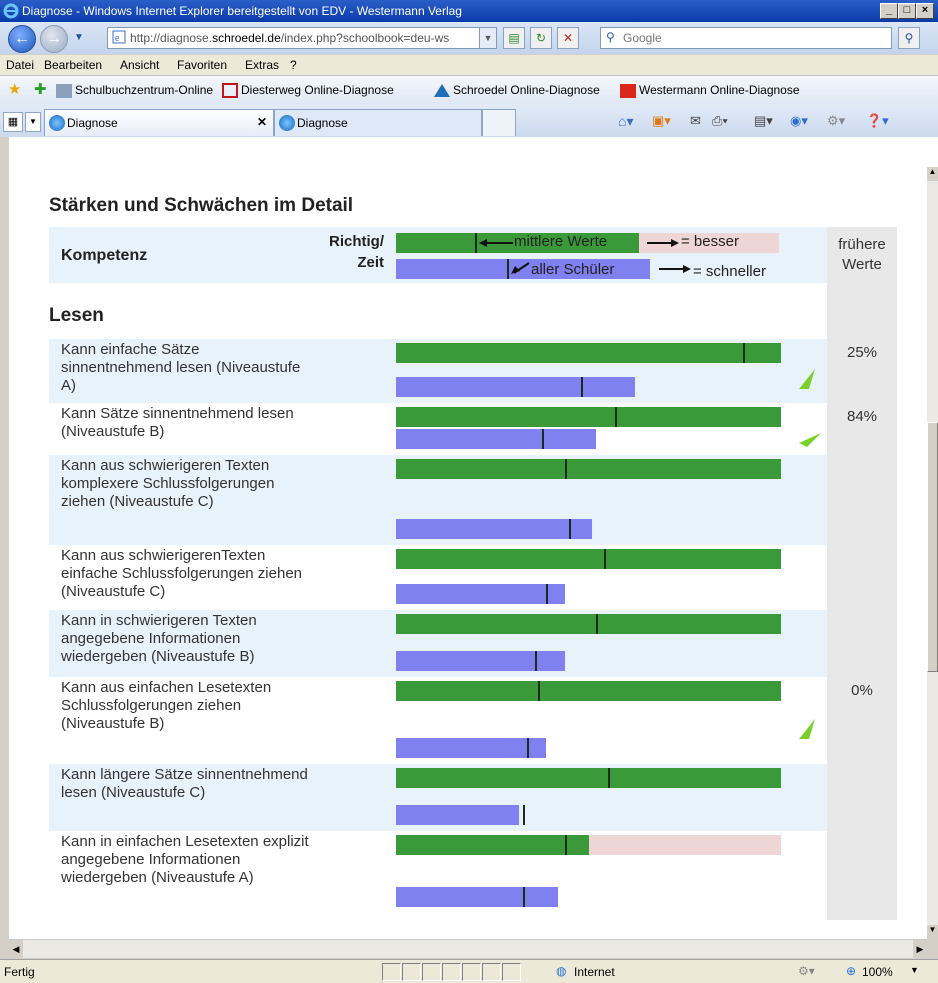  I want to click on fav-westermann: Westermann Online-Diagnose, so click(710, 90).